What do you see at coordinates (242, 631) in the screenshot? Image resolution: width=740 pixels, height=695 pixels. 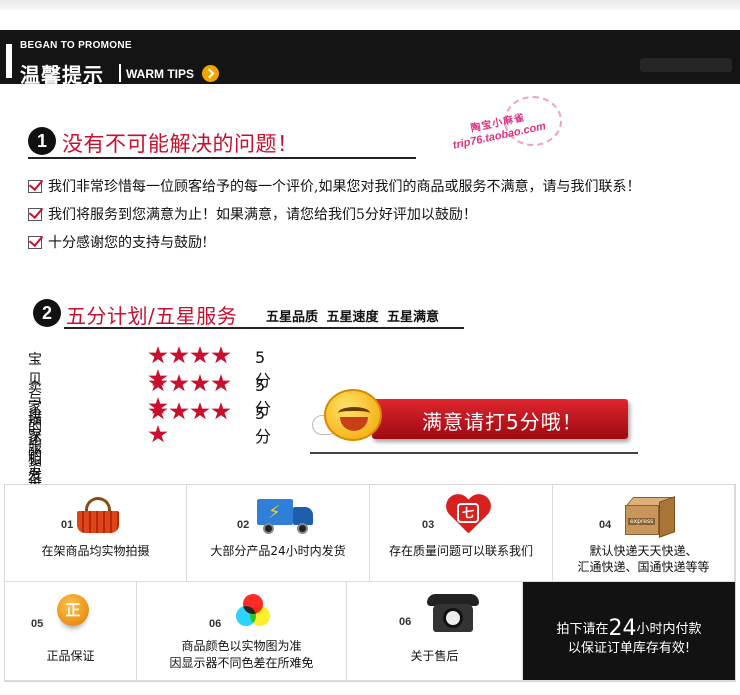 I see `service-cell: 06 商品颜色以实物图为准 因显示器不同色差在所难免` at bounding box center [242, 631].